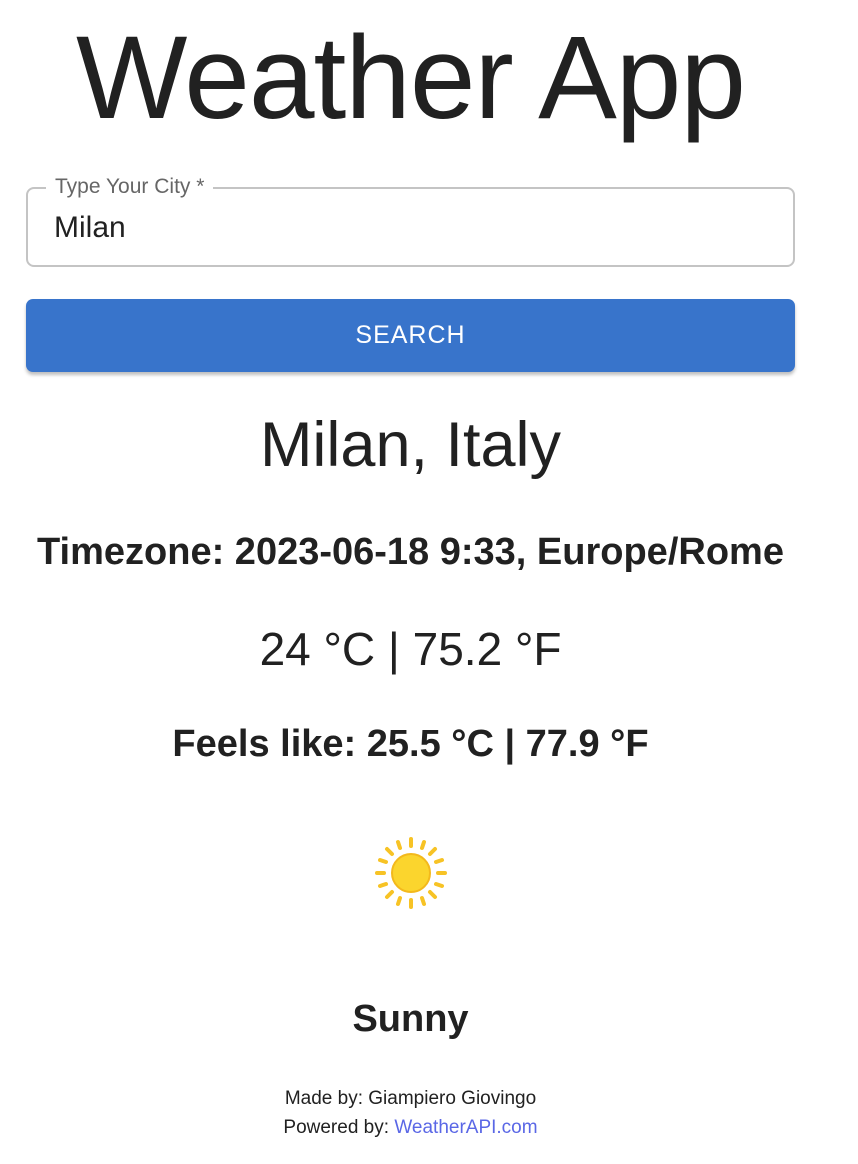  I want to click on sun-icon, so click(411, 873).